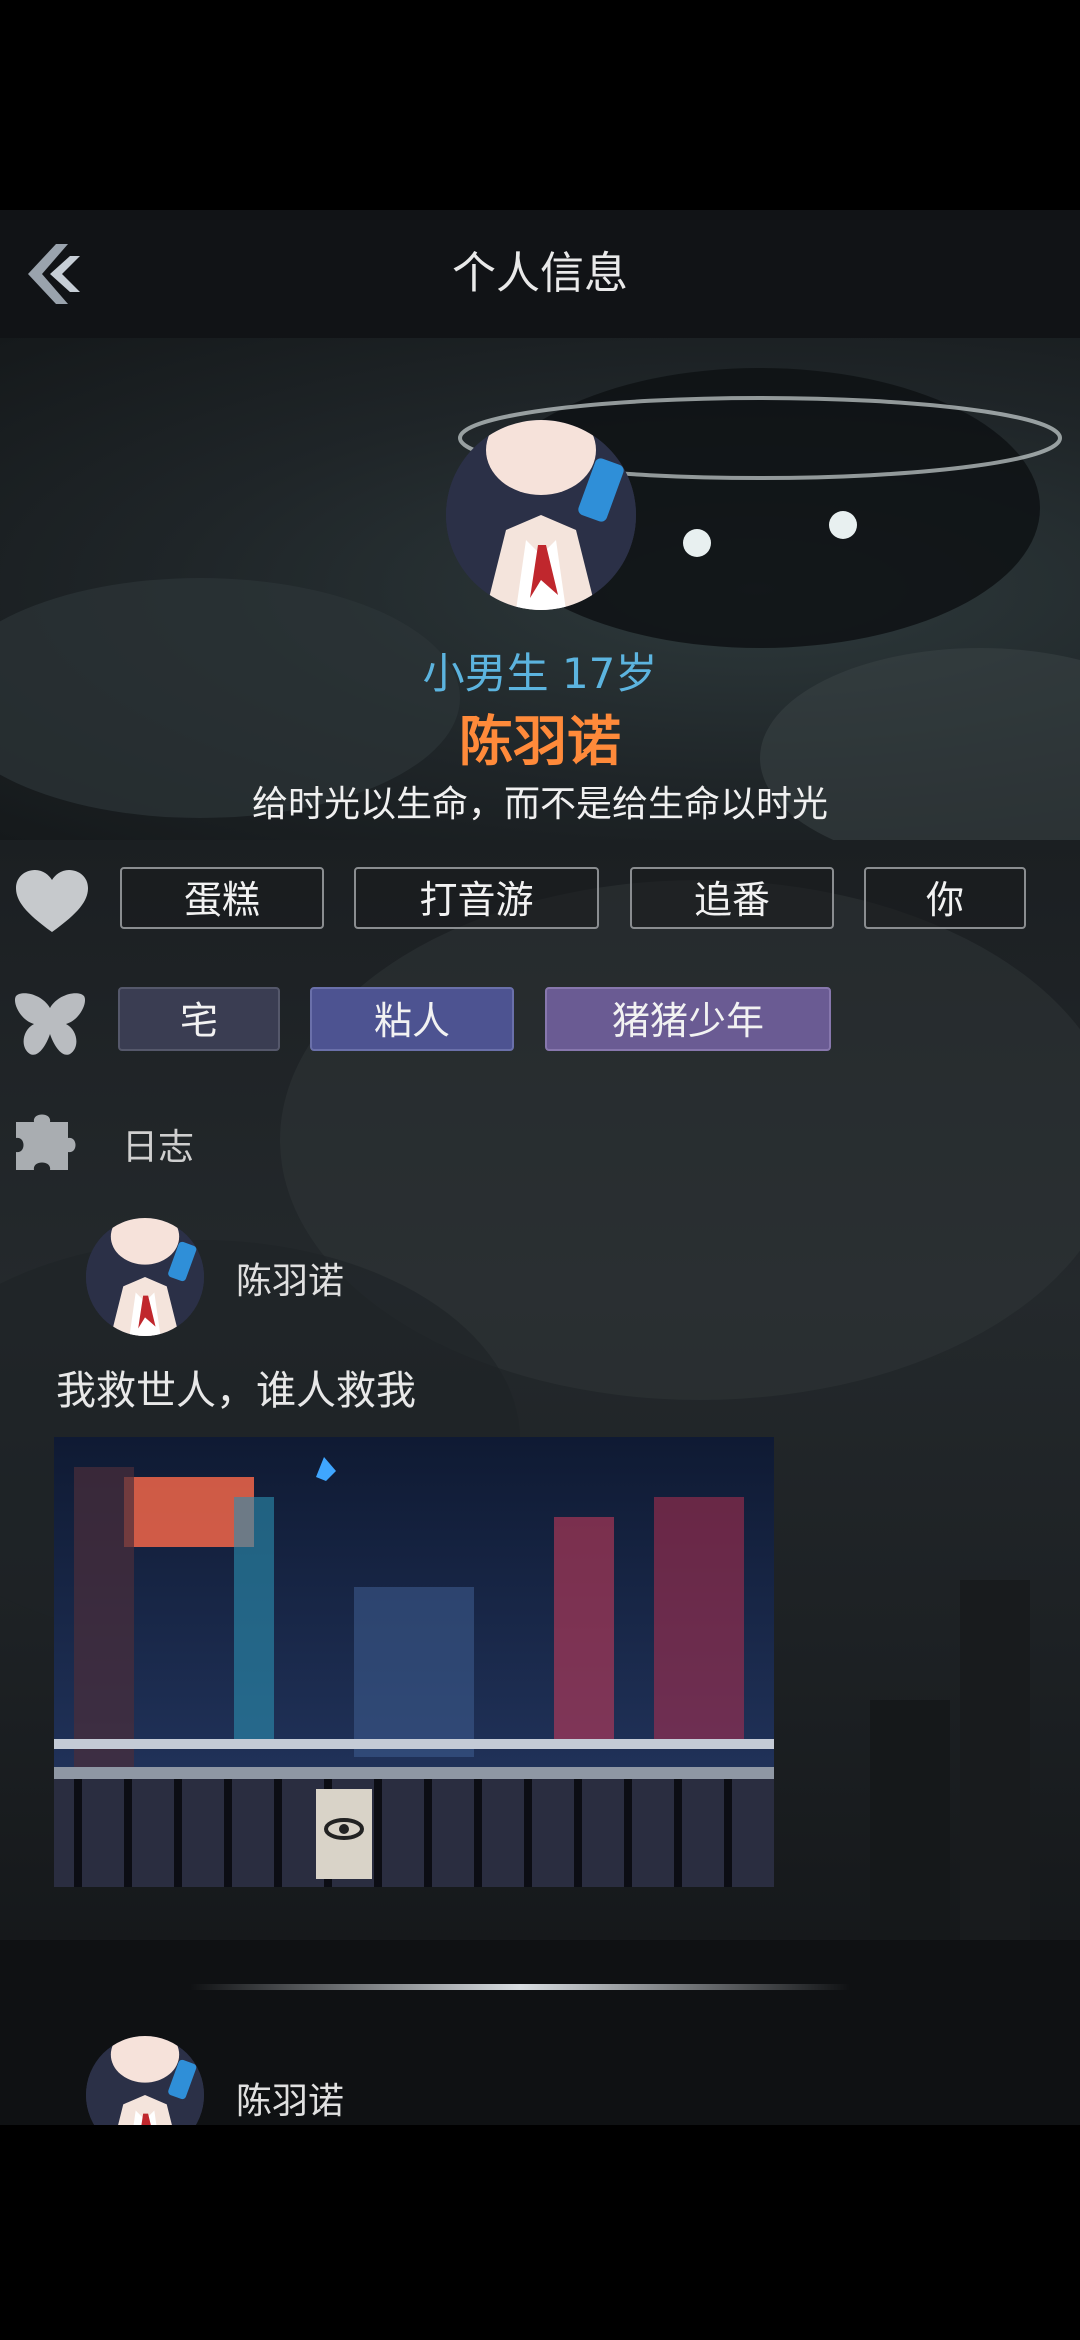 This screenshot has width=1080, height=2340. Describe the element at coordinates (50, 1024) in the screenshot. I see `butterfly-icon` at that location.